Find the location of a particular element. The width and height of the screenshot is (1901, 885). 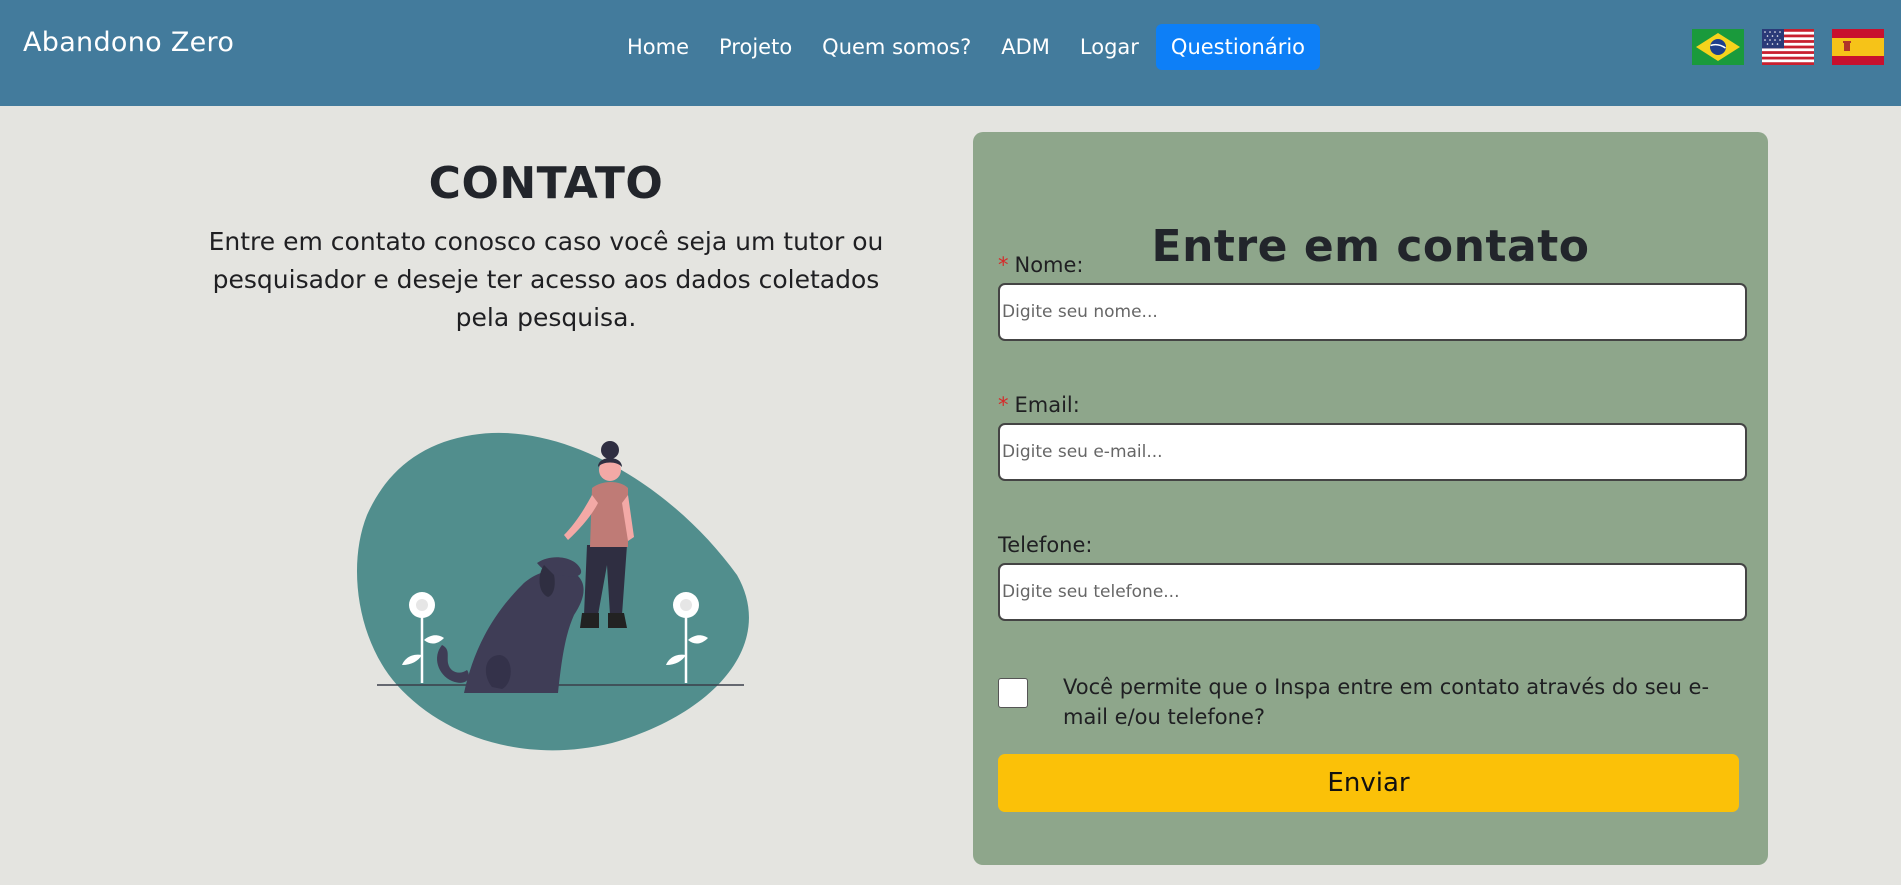

form-title: Entre em contato is located at coordinates (1370, 246).